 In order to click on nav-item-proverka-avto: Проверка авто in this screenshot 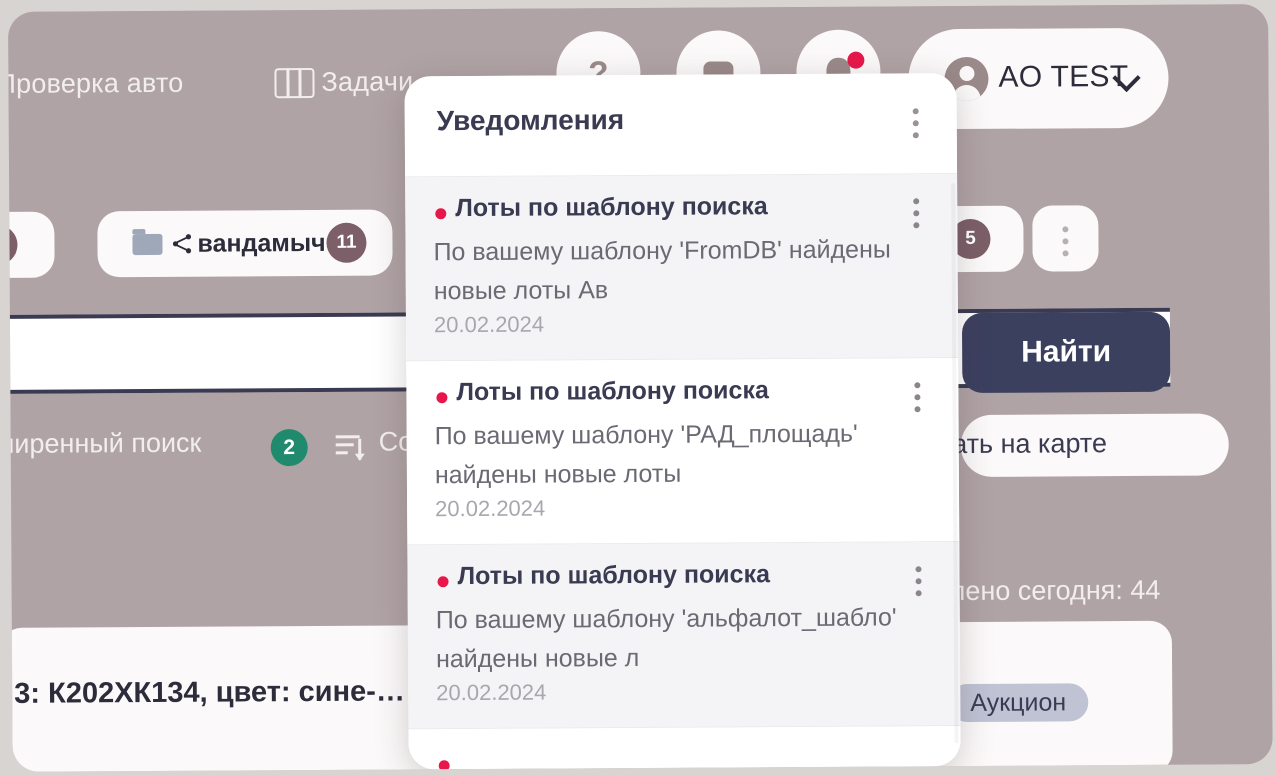, I will do `click(95, 84)`.